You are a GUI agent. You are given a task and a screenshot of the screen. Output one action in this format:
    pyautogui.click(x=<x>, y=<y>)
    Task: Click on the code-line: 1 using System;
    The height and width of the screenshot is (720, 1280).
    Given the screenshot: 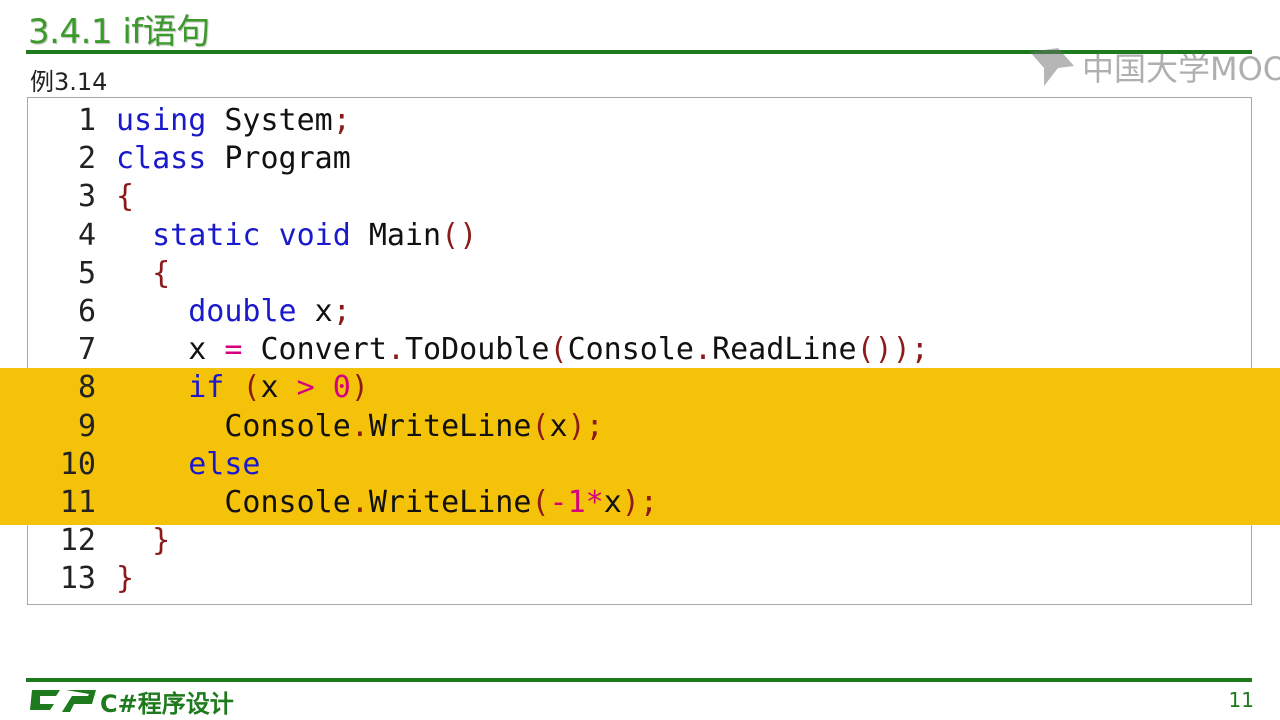 What is the action you would take?
    pyautogui.click(x=640, y=121)
    